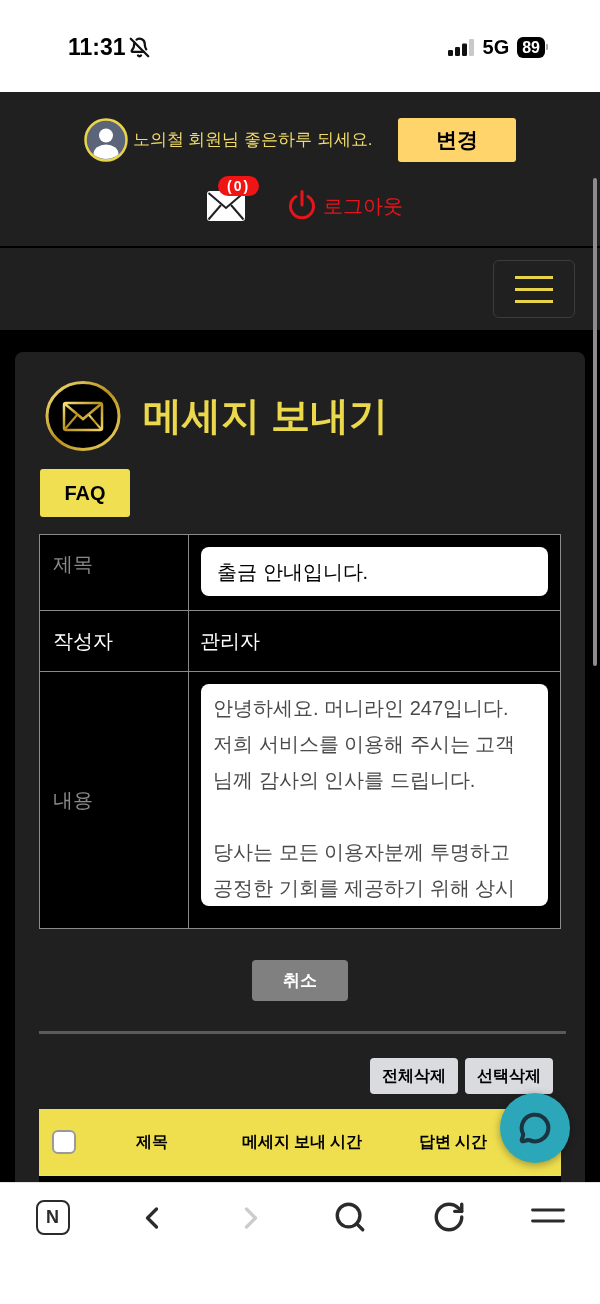 This screenshot has height=1304, width=600. I want to click on greeting-text: 노의철 회원님 좋은하루 되세요., so click(252, 140).